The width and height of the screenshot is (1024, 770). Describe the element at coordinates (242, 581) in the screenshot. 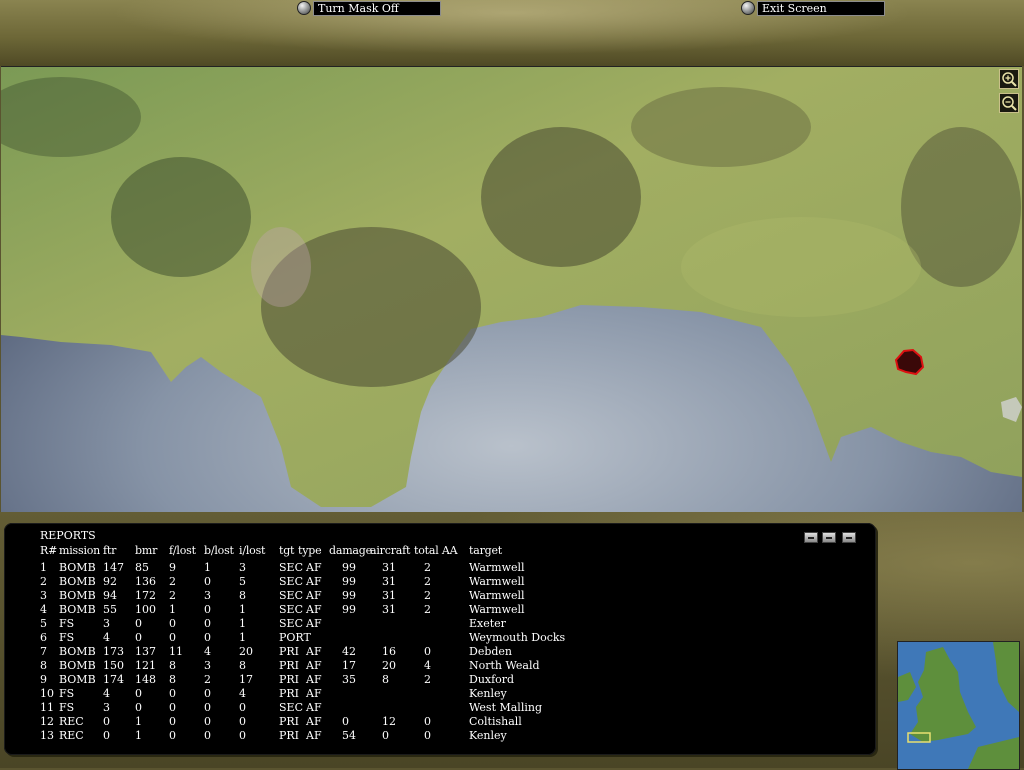

I see `cell-ilost: 5` at that location.